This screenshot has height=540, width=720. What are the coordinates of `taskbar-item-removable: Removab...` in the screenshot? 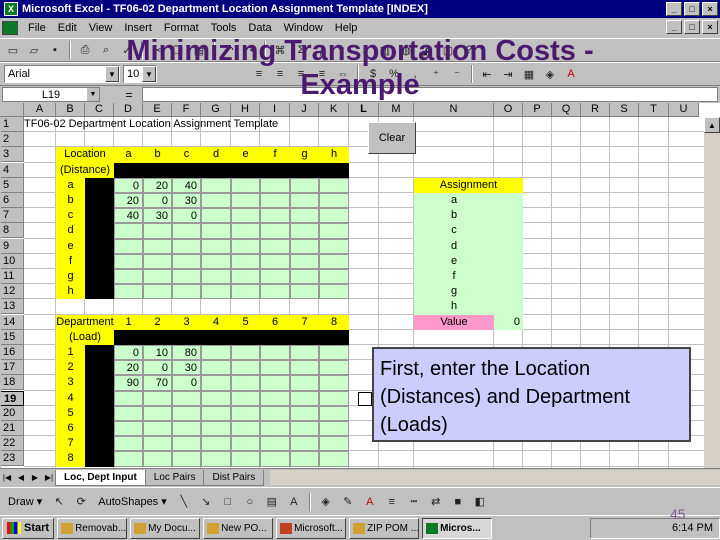 It's located at (92, 528).